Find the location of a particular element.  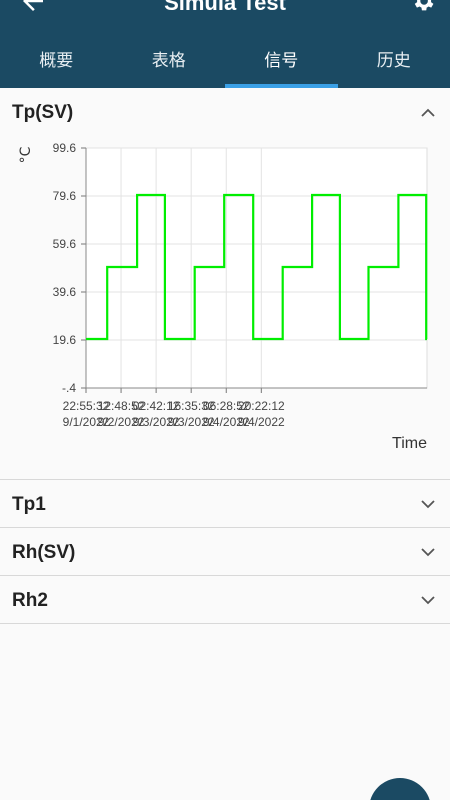

x-tick-date-label: 9/4/2022 is located at coordinates (261, 422).